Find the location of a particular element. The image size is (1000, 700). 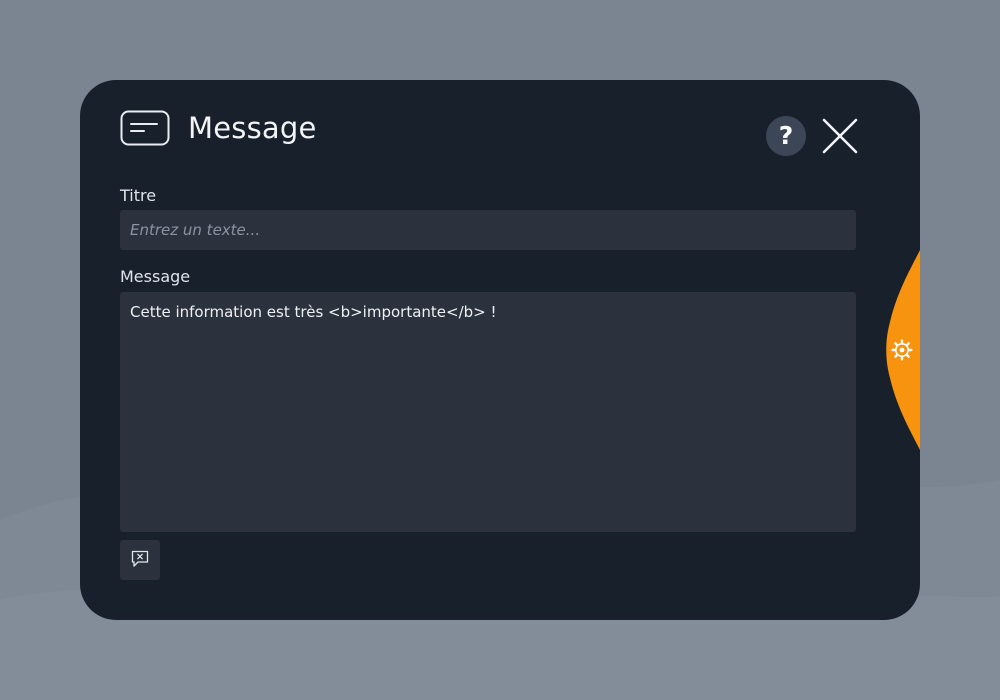

help-icon: ? is located at coordinates (786, 135).